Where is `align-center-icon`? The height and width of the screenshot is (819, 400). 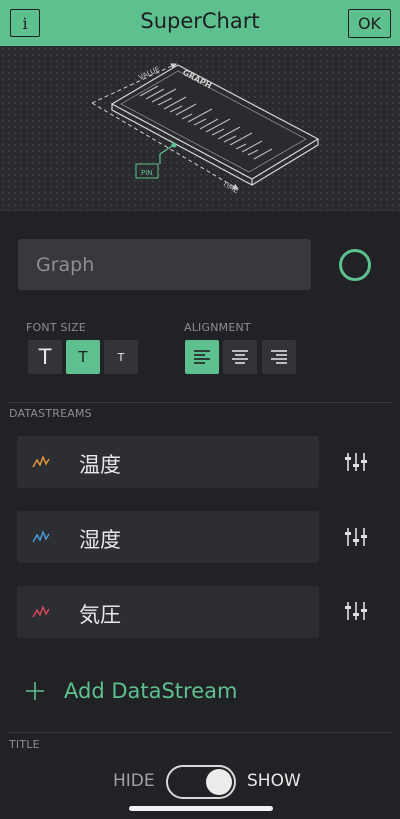
align-center-icon is located at coordinates (240, 357).